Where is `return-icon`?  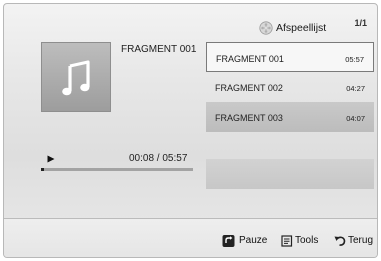 return-icon is located at coordinates (340, 241).